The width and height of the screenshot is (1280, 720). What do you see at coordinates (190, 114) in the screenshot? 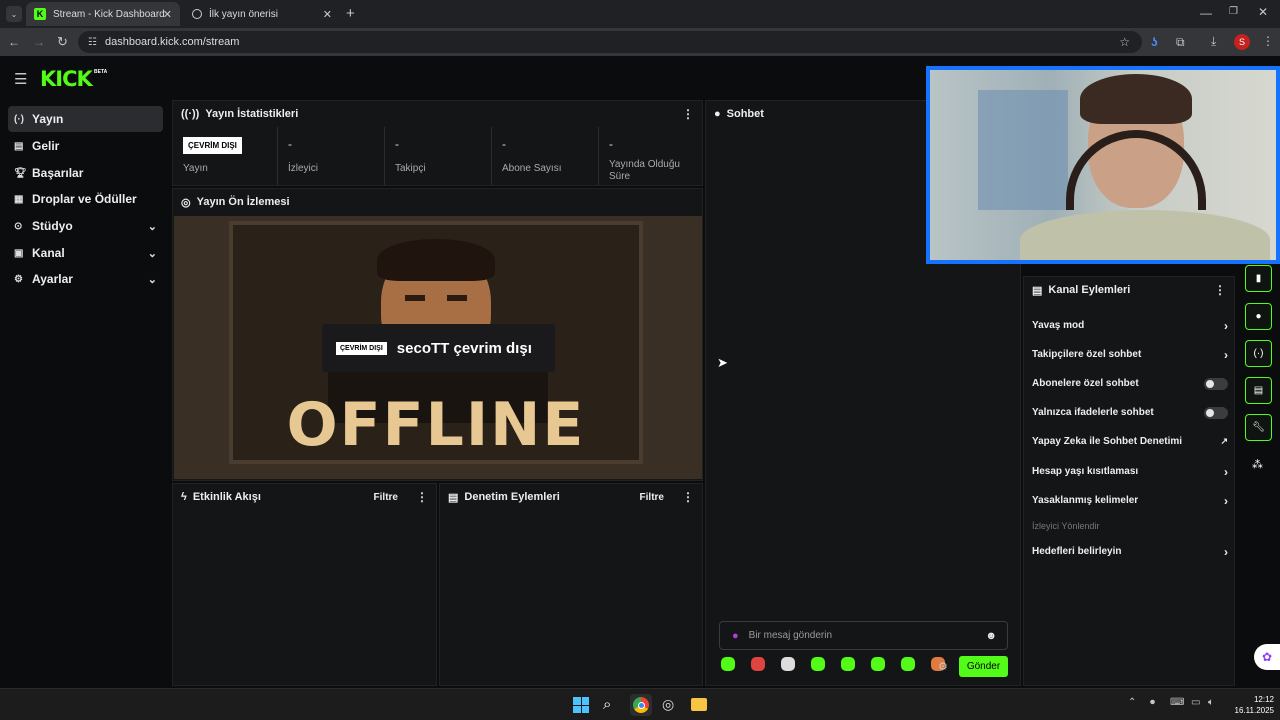
I see `broadcast-icon: ((·))` at bounding box center [190, 114].